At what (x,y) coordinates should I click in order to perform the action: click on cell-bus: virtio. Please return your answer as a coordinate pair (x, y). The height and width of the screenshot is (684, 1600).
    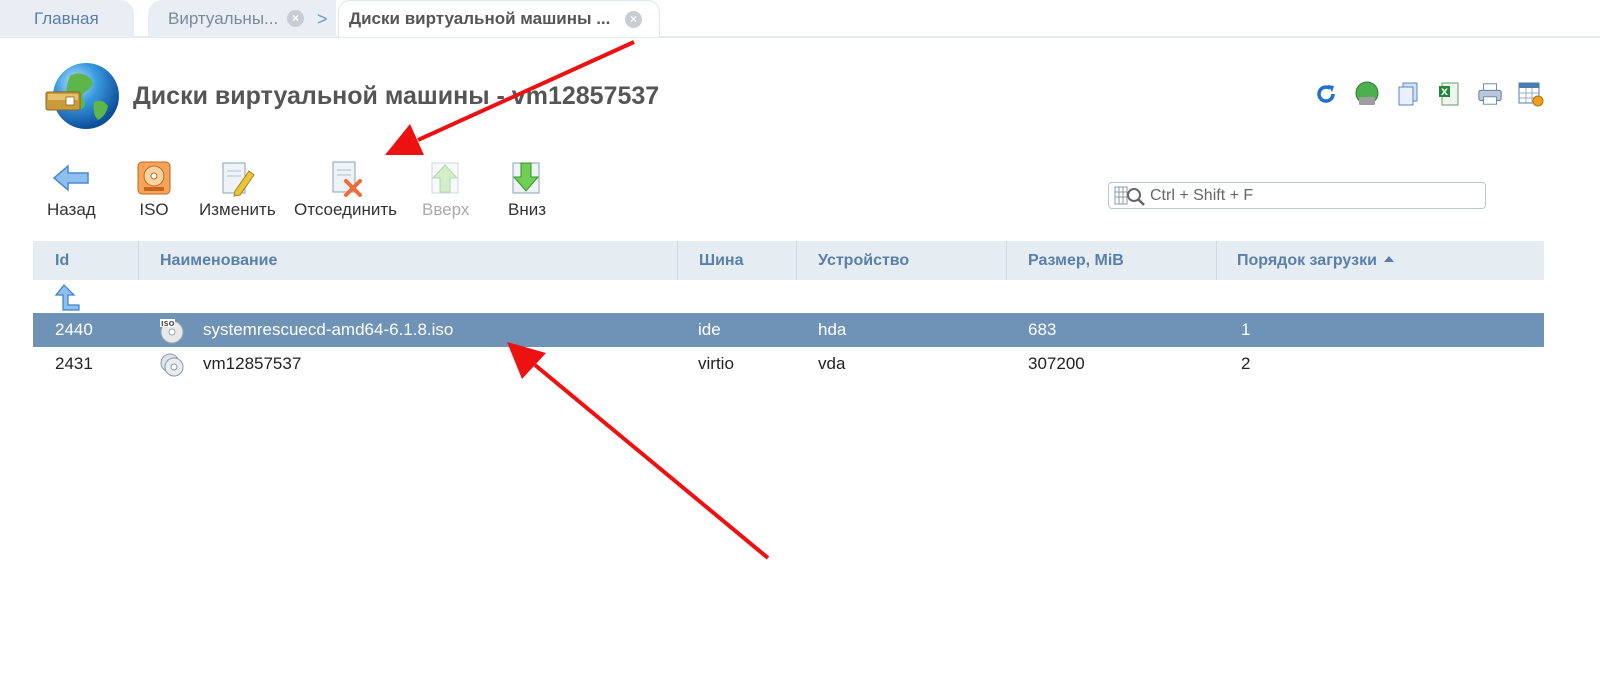
    Looking at the image, I should click on (716, 363).